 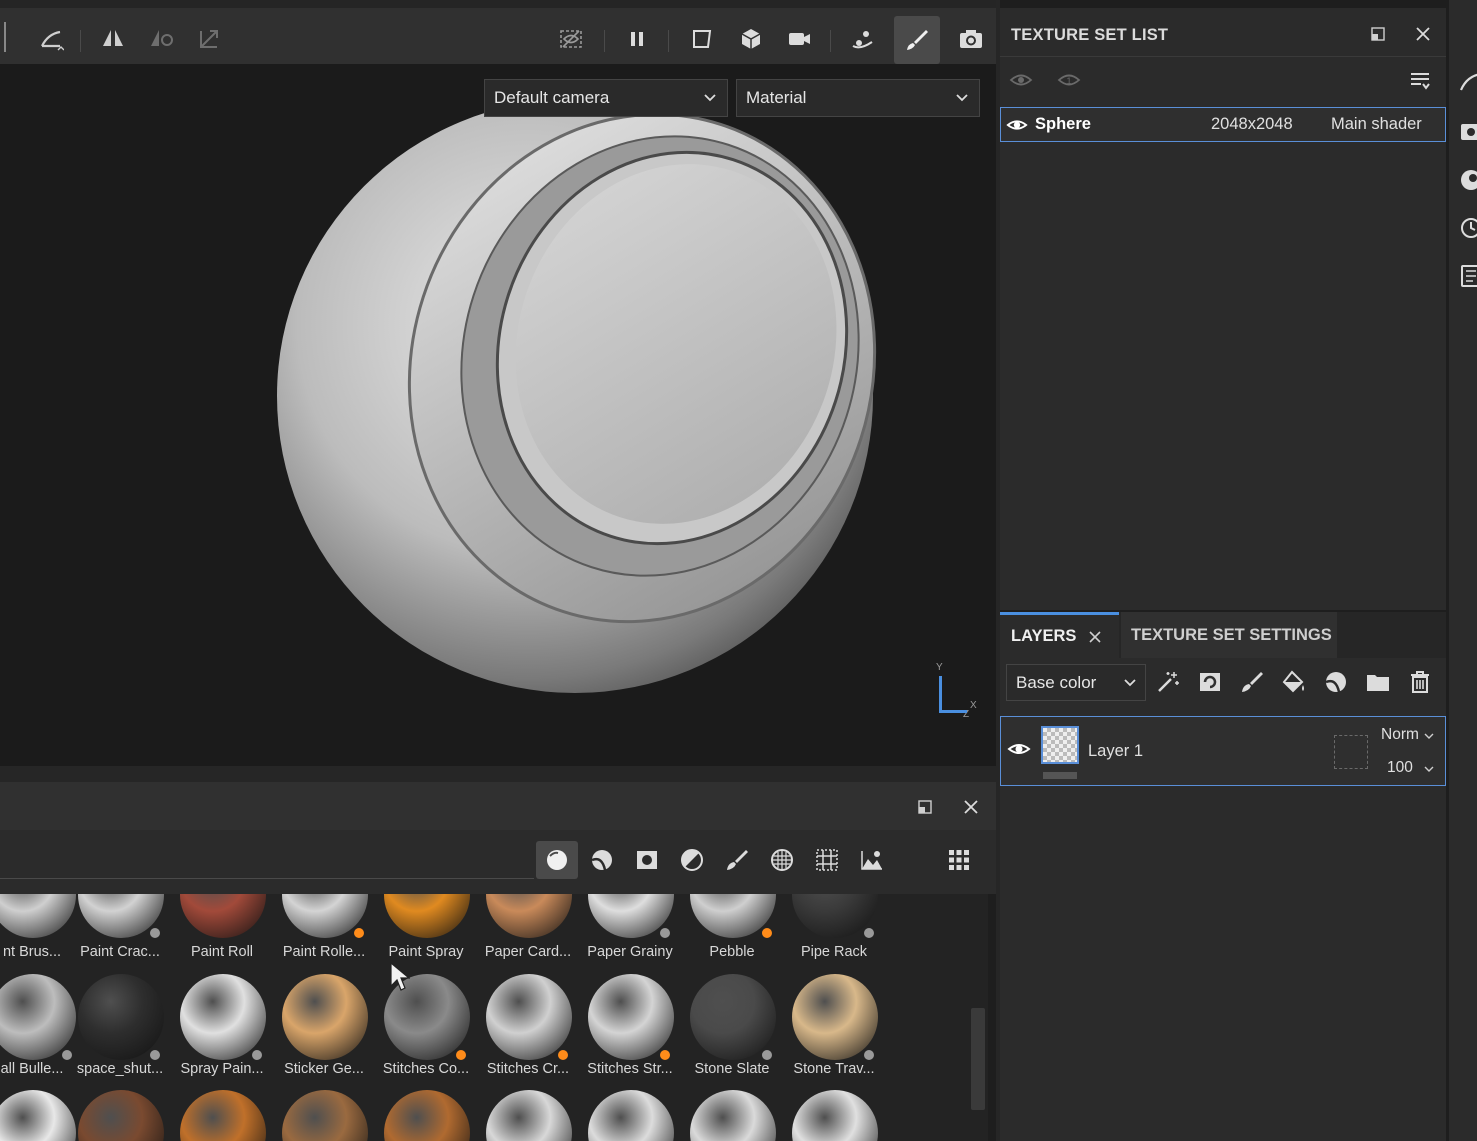 I want to click on mirror-settings-icon, so click(x=161, y=39).